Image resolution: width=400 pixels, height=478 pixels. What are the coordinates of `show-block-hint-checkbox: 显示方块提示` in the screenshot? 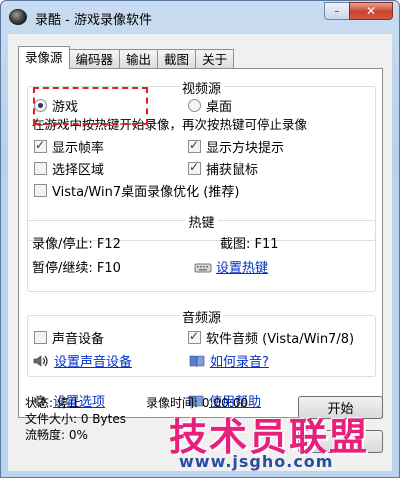 It's located at (236, 146).